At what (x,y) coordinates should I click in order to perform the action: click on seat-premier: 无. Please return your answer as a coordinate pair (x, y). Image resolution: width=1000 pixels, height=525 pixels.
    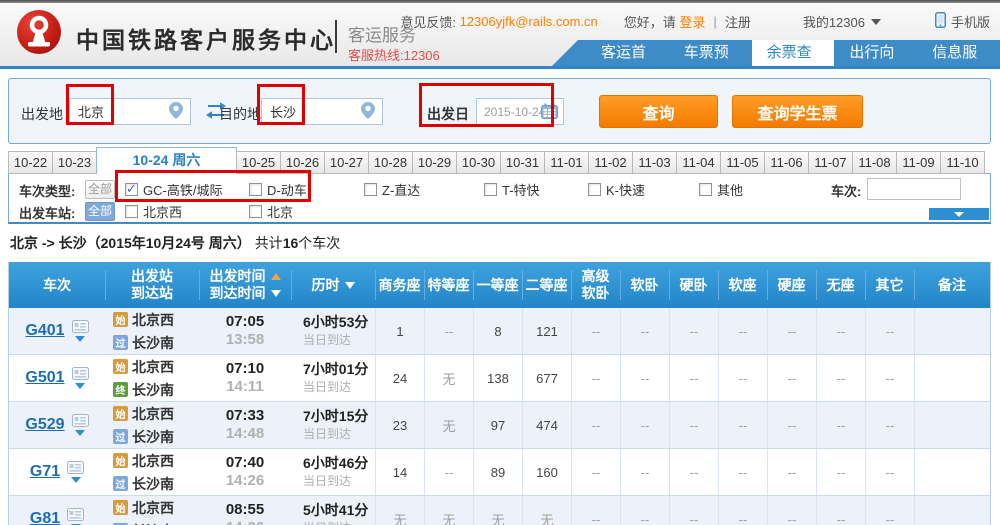
    Looking at the image, I should click on (448, 425).